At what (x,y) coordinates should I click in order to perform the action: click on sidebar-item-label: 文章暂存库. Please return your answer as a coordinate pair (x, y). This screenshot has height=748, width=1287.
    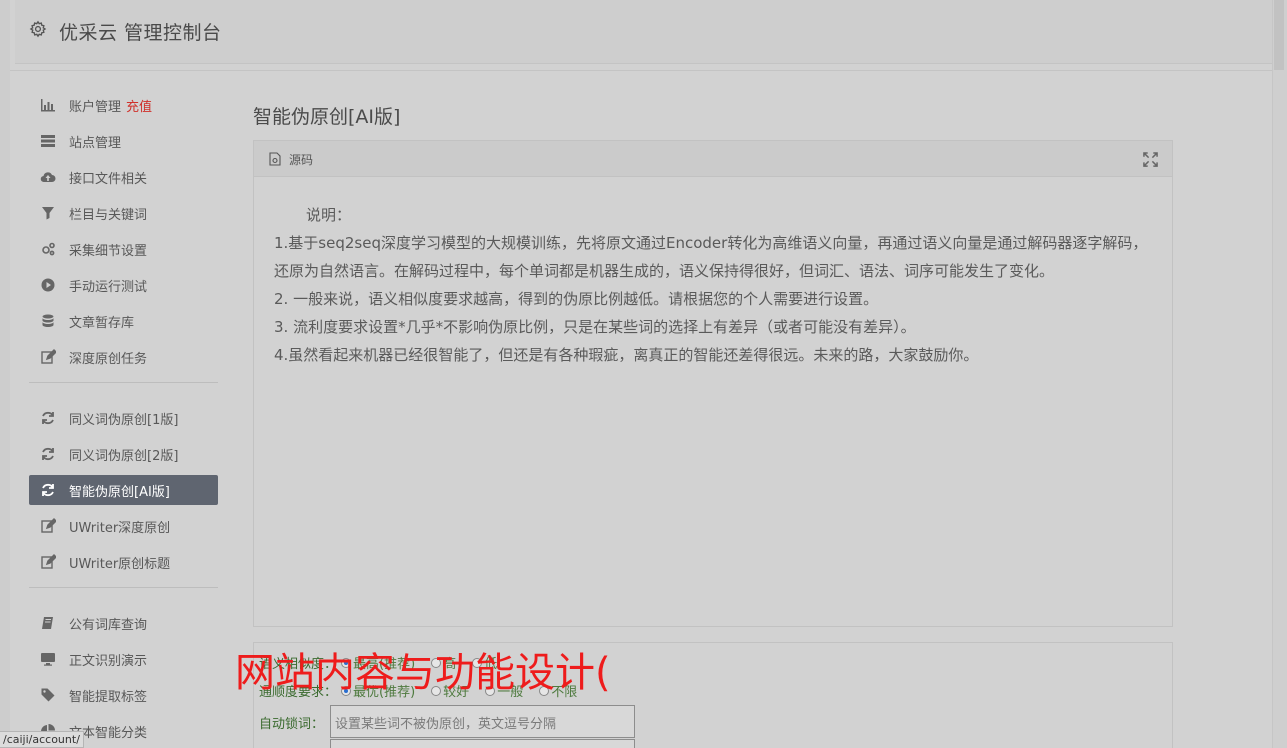
    Looking at the image, I should click on (102, 323).